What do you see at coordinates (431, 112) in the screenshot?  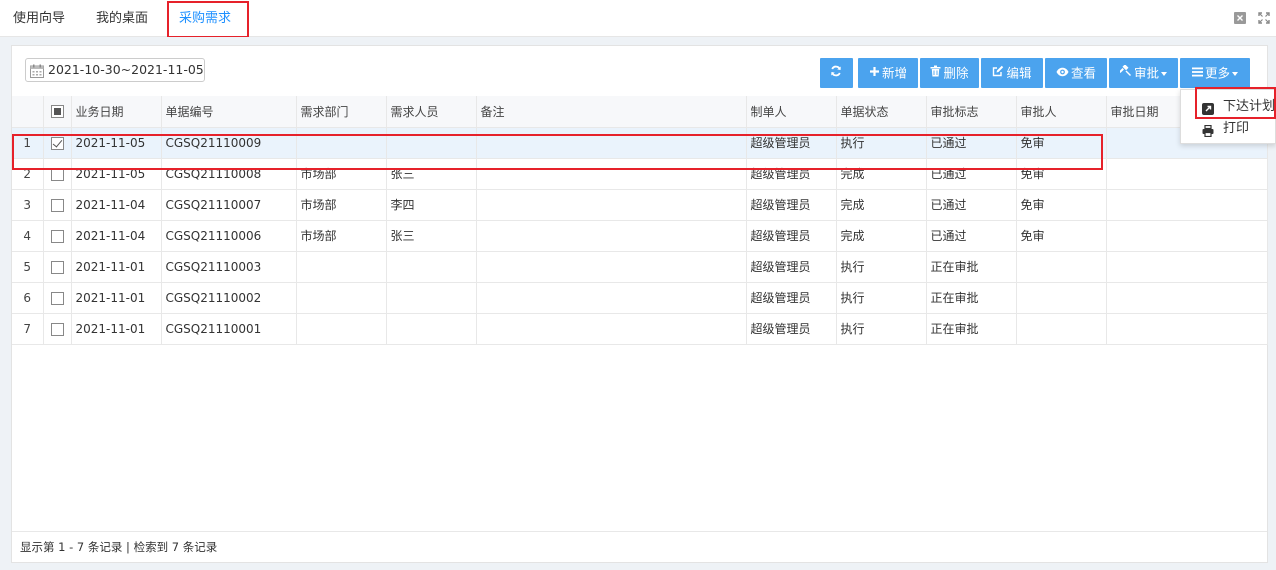 I see `header-person: 需求人员` at bounding box center [431, 112].